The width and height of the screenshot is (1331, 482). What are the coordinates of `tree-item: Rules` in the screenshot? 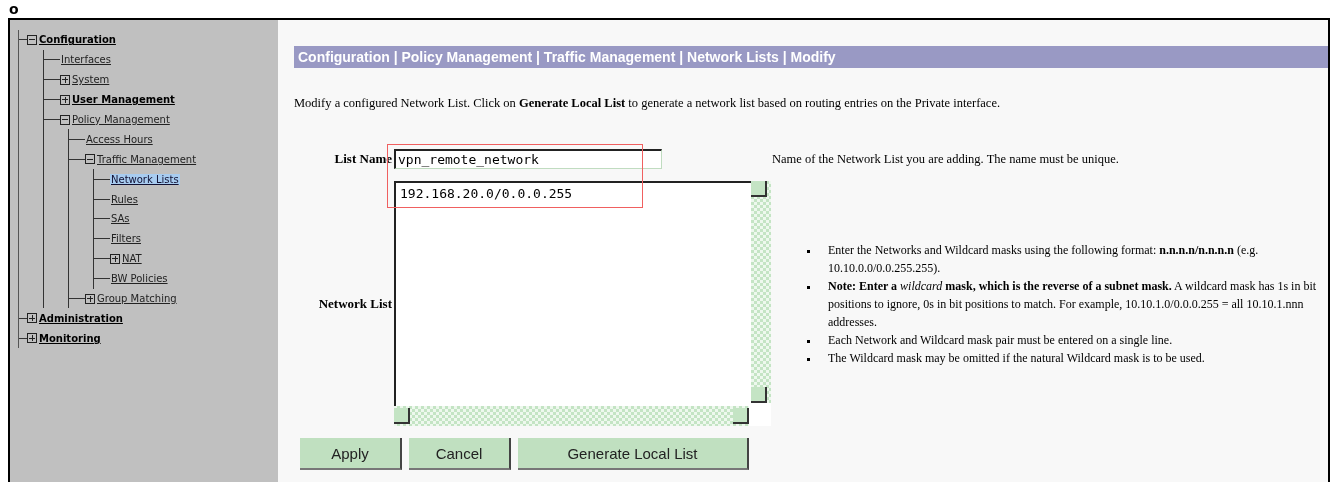 It's located at (124, 199).